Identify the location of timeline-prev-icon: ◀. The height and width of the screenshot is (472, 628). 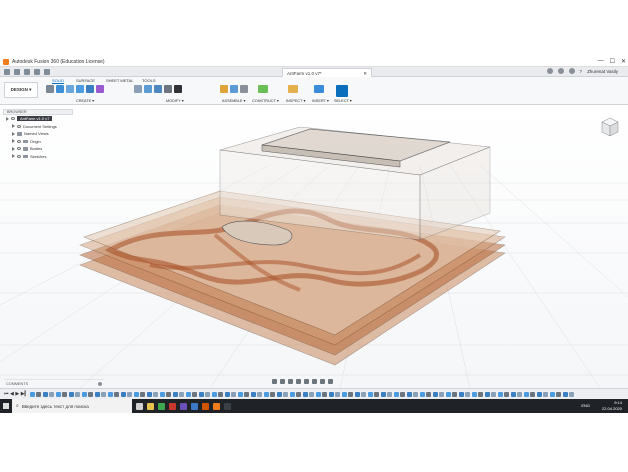
(12, 394).